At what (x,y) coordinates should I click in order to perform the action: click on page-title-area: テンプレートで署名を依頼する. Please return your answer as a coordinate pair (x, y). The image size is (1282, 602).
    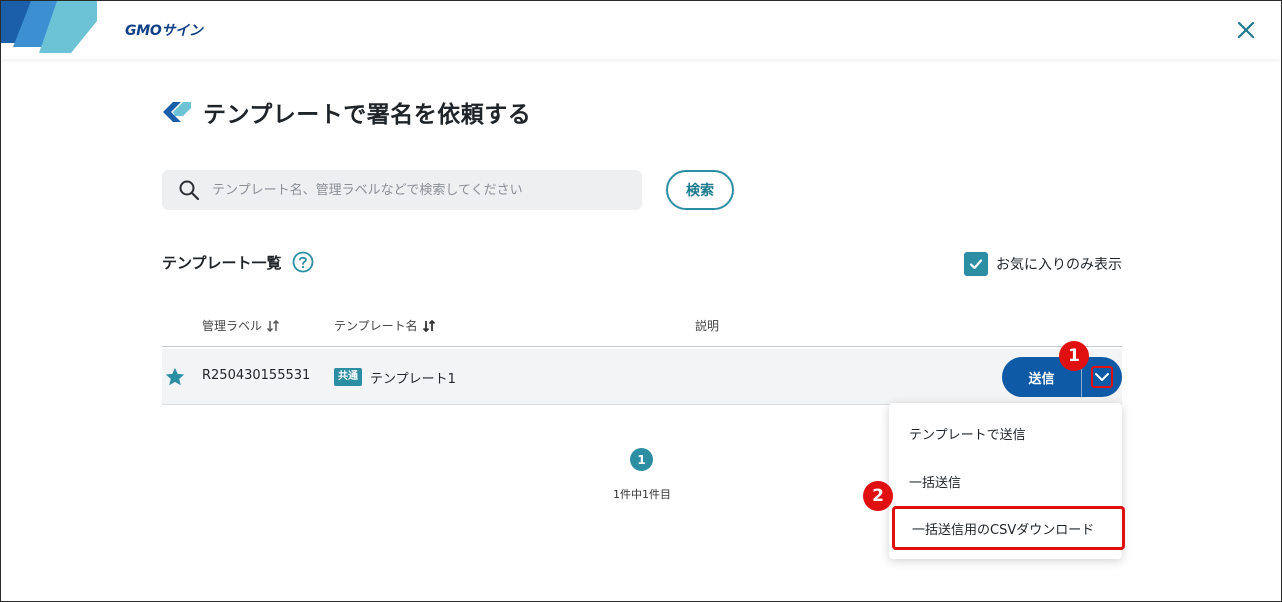
    Looking at the image, I should click on (346, 112).